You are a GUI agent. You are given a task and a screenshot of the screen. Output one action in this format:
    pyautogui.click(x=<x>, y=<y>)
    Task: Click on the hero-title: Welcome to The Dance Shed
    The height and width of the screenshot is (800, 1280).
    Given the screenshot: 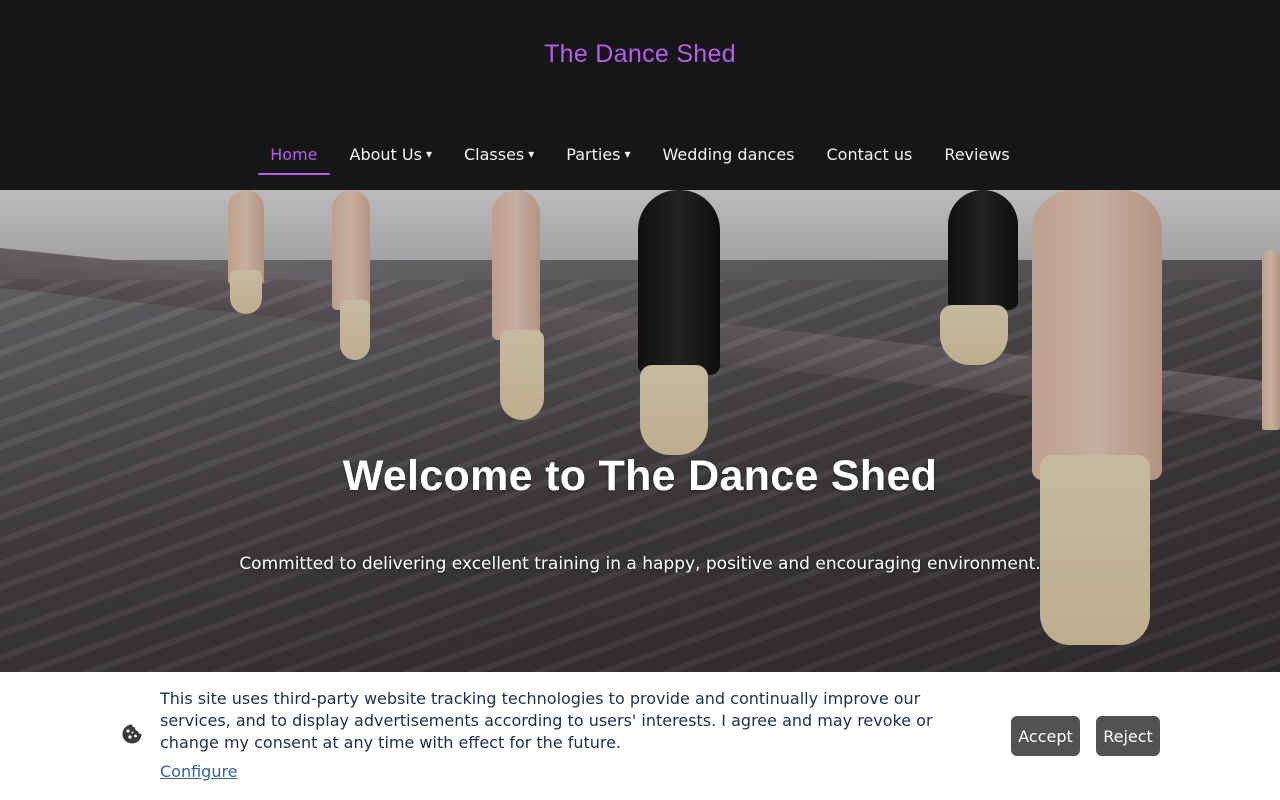 What is the action you would take?
    pyautogui.click(x=640, y=476)
    